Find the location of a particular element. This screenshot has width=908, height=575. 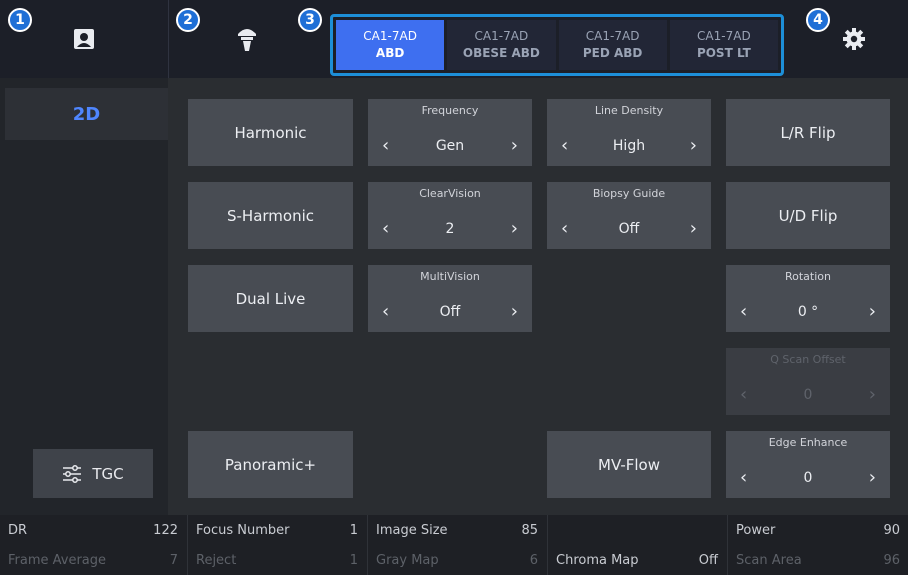

status-label: Reject is located at coordinates (216, 560).